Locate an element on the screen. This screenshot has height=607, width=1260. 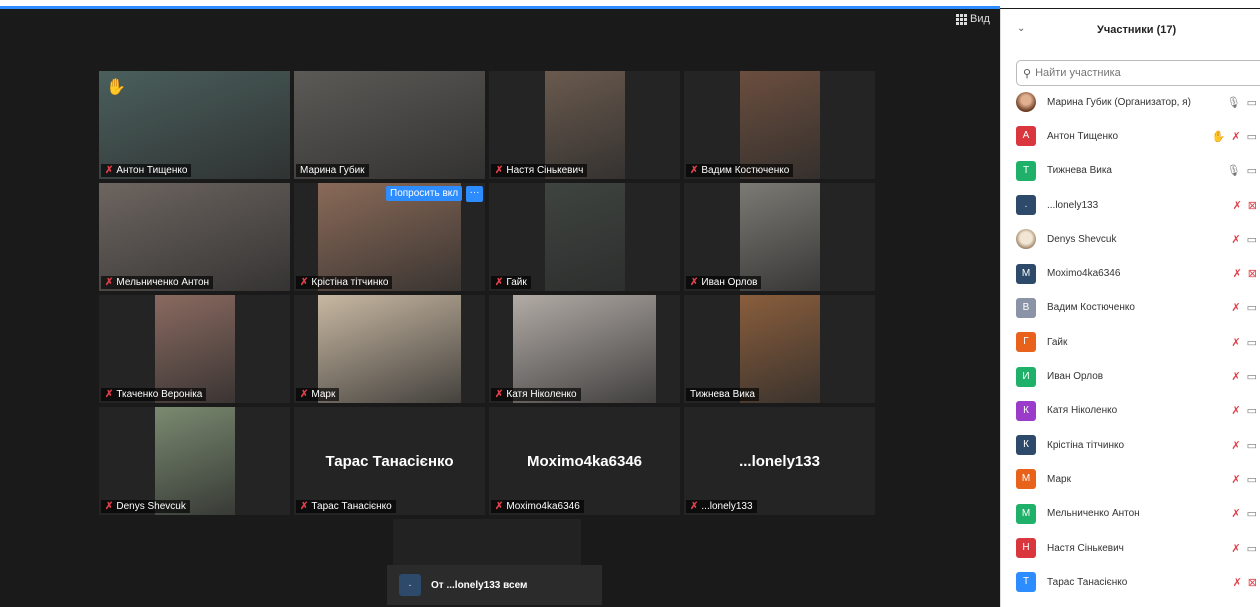
tile-name-label: Марина Губик is located at coordinates (332, 170).